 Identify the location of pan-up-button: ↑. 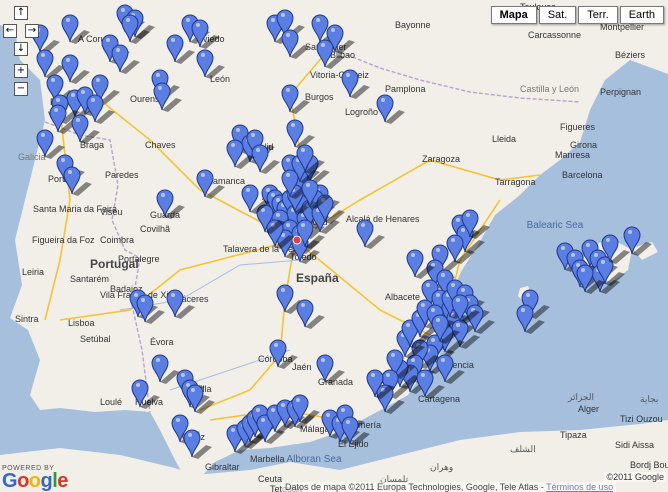
(21, 13).